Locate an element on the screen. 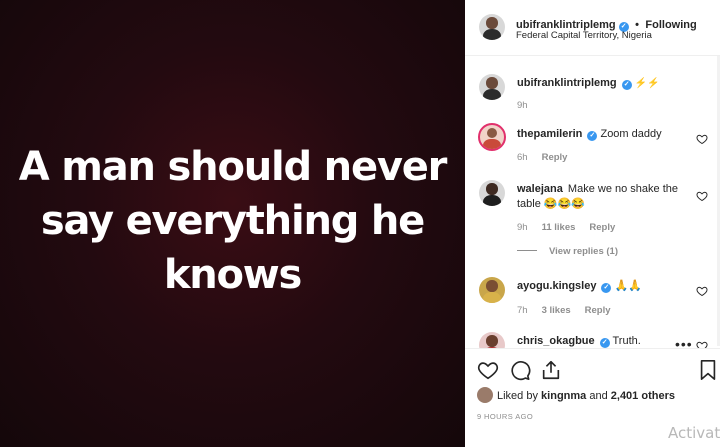 The image size is (720, 447). comment-text: 🙏🙏 is located at coordinates (628, 286).